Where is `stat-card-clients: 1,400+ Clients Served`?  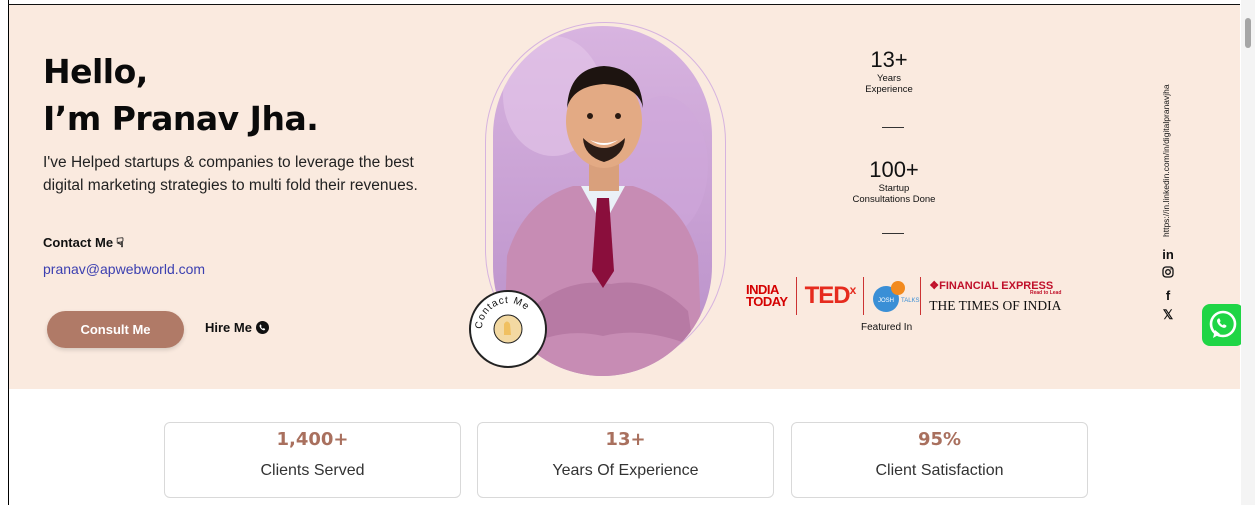 stat-card-clients: 1,400+ Clients Served is located at coordinates (312, 460).